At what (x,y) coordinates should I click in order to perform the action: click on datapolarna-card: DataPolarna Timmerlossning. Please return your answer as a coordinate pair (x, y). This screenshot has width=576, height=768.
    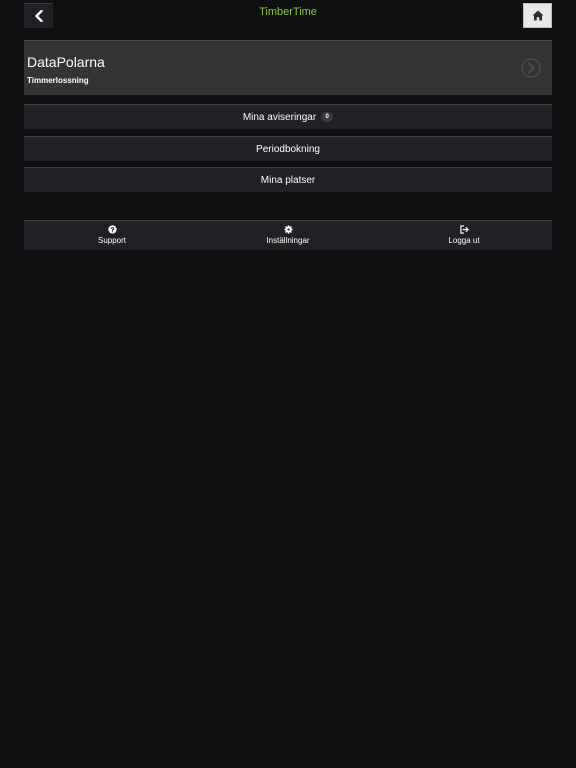
    Looking at the image, I should click on (288, 67).